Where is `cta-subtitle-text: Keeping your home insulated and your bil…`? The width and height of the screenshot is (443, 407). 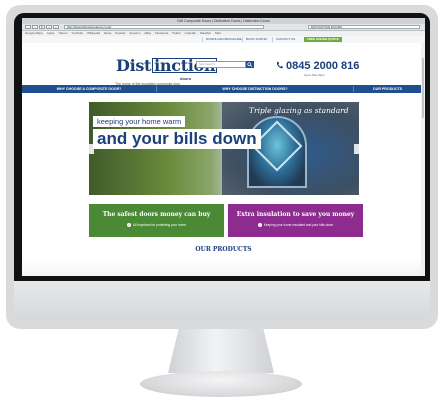
cta-subtitle-text: Keeping your home insulated and your bil… is located at coordinates (298, 225).